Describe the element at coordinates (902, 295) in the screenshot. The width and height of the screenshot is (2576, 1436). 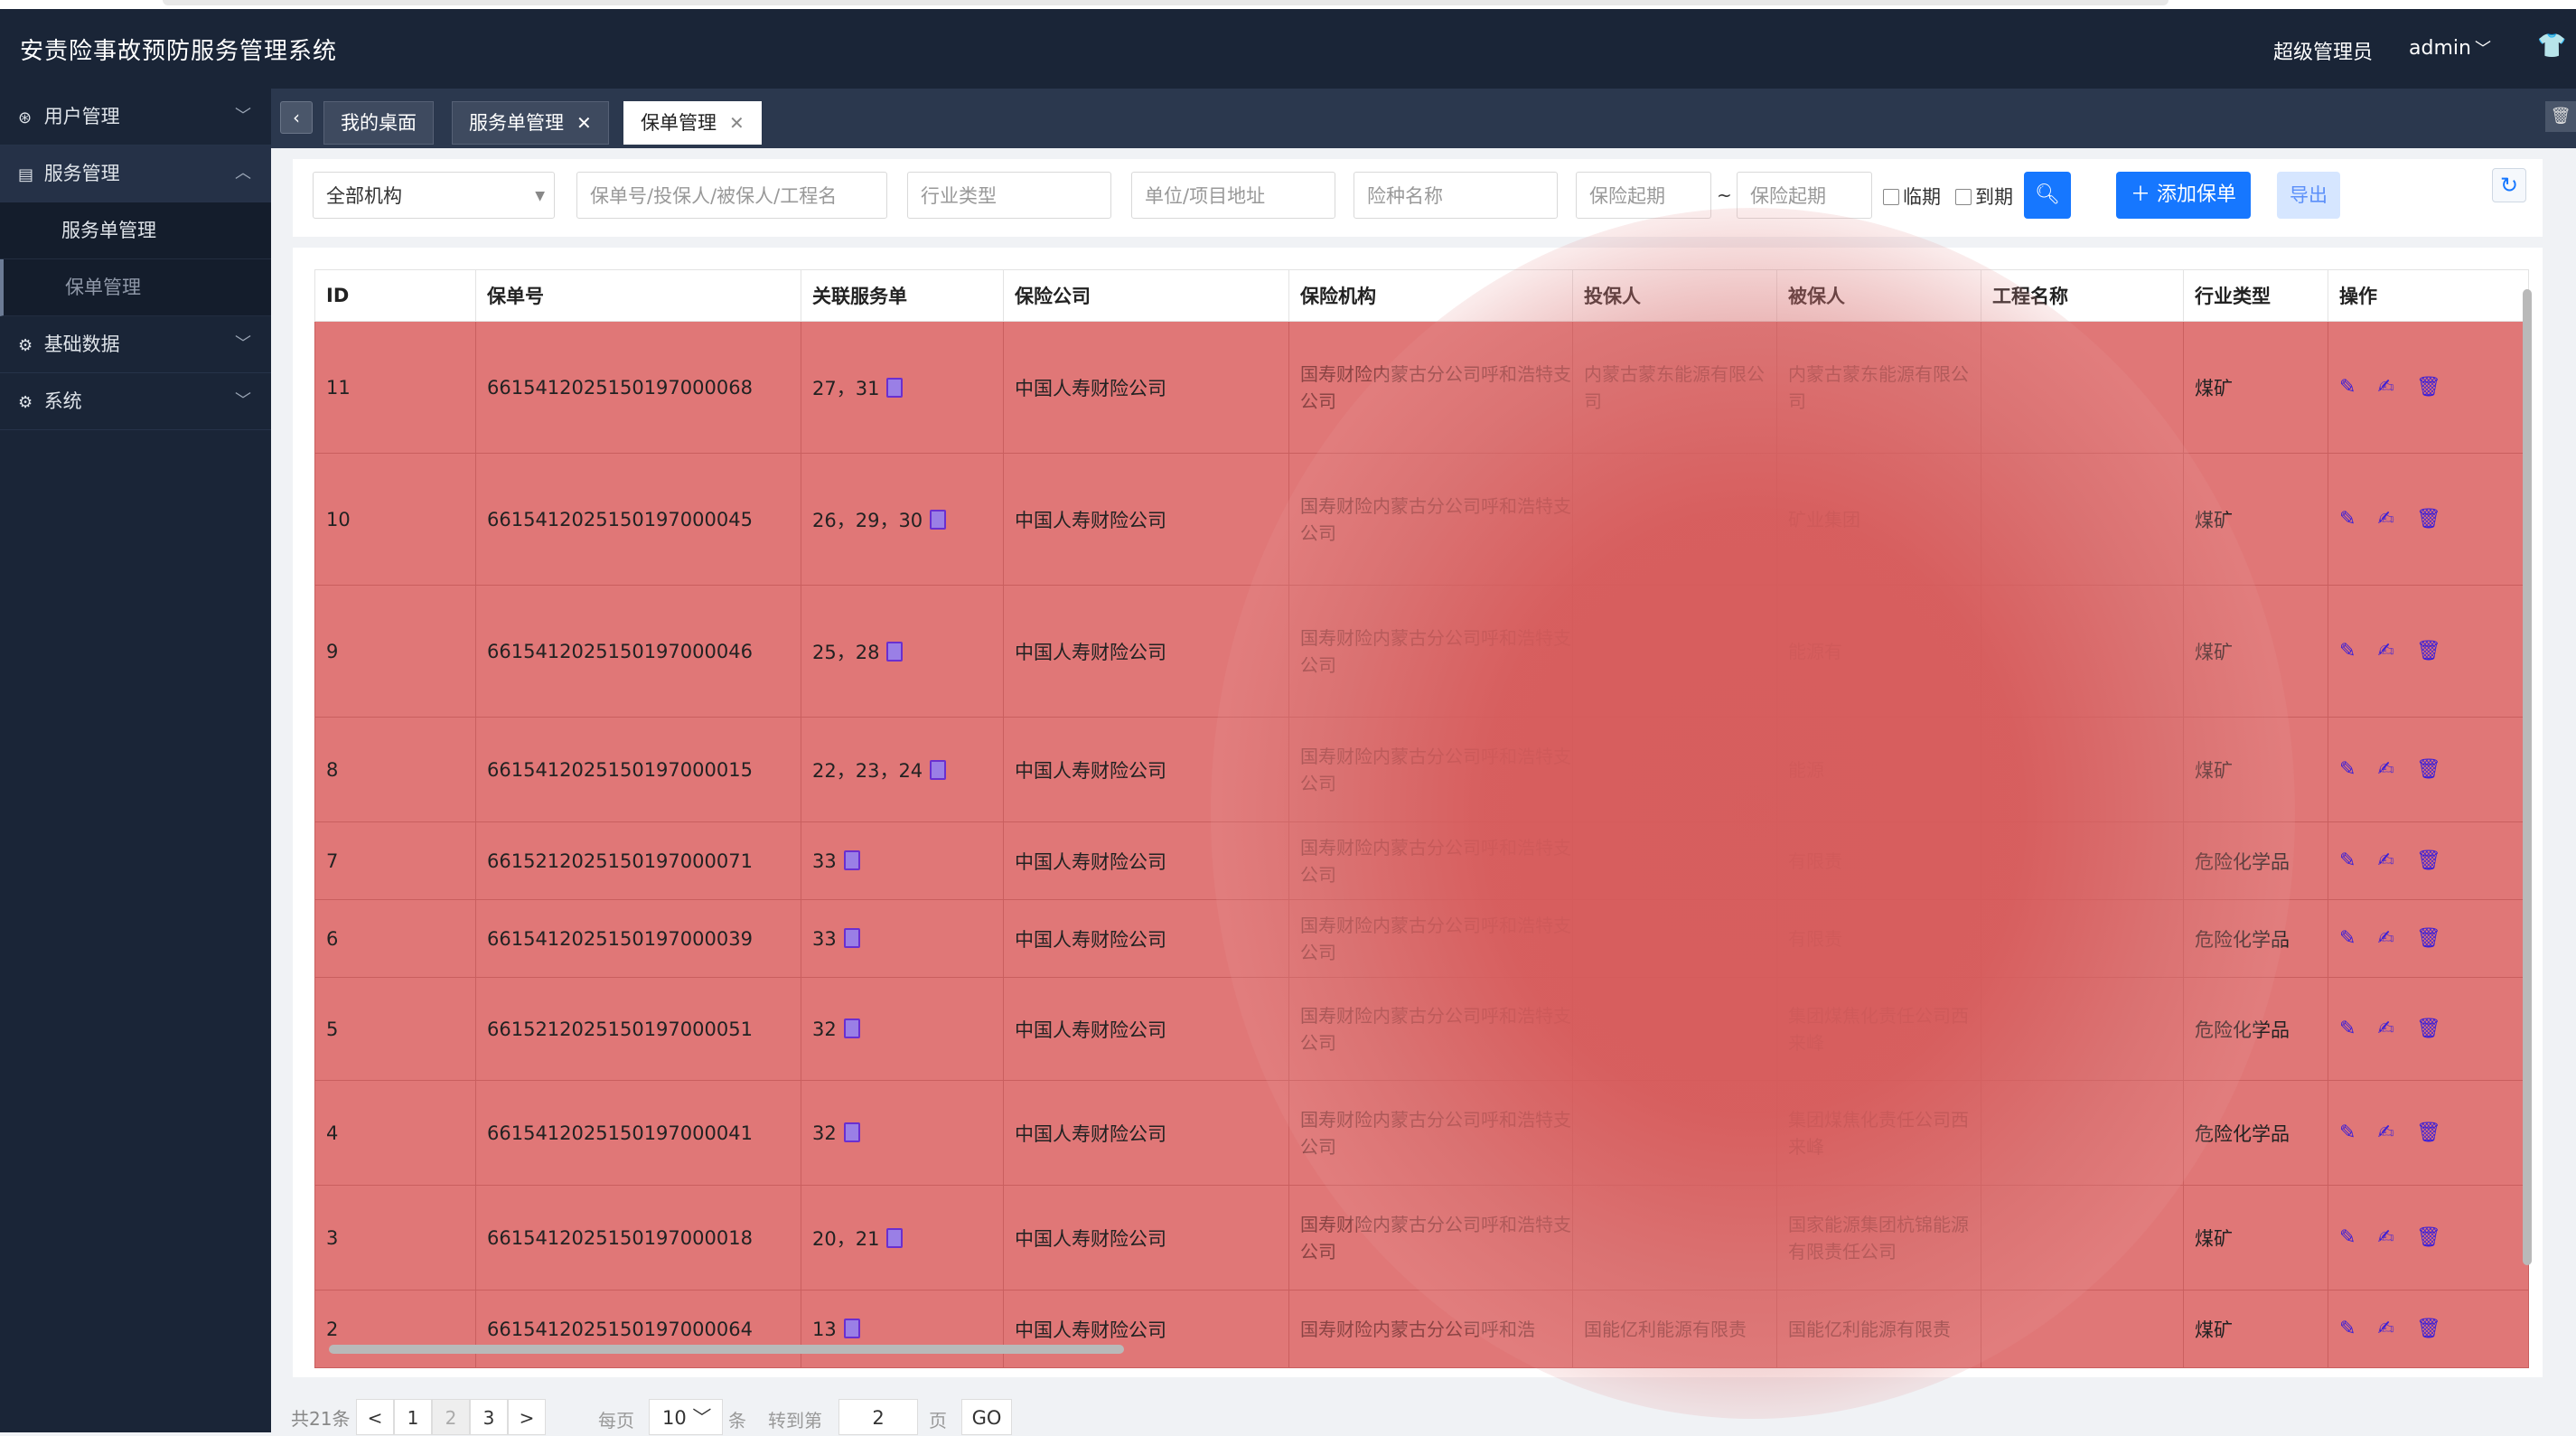
I see `col-service-orders: 关联服务单` at that location.